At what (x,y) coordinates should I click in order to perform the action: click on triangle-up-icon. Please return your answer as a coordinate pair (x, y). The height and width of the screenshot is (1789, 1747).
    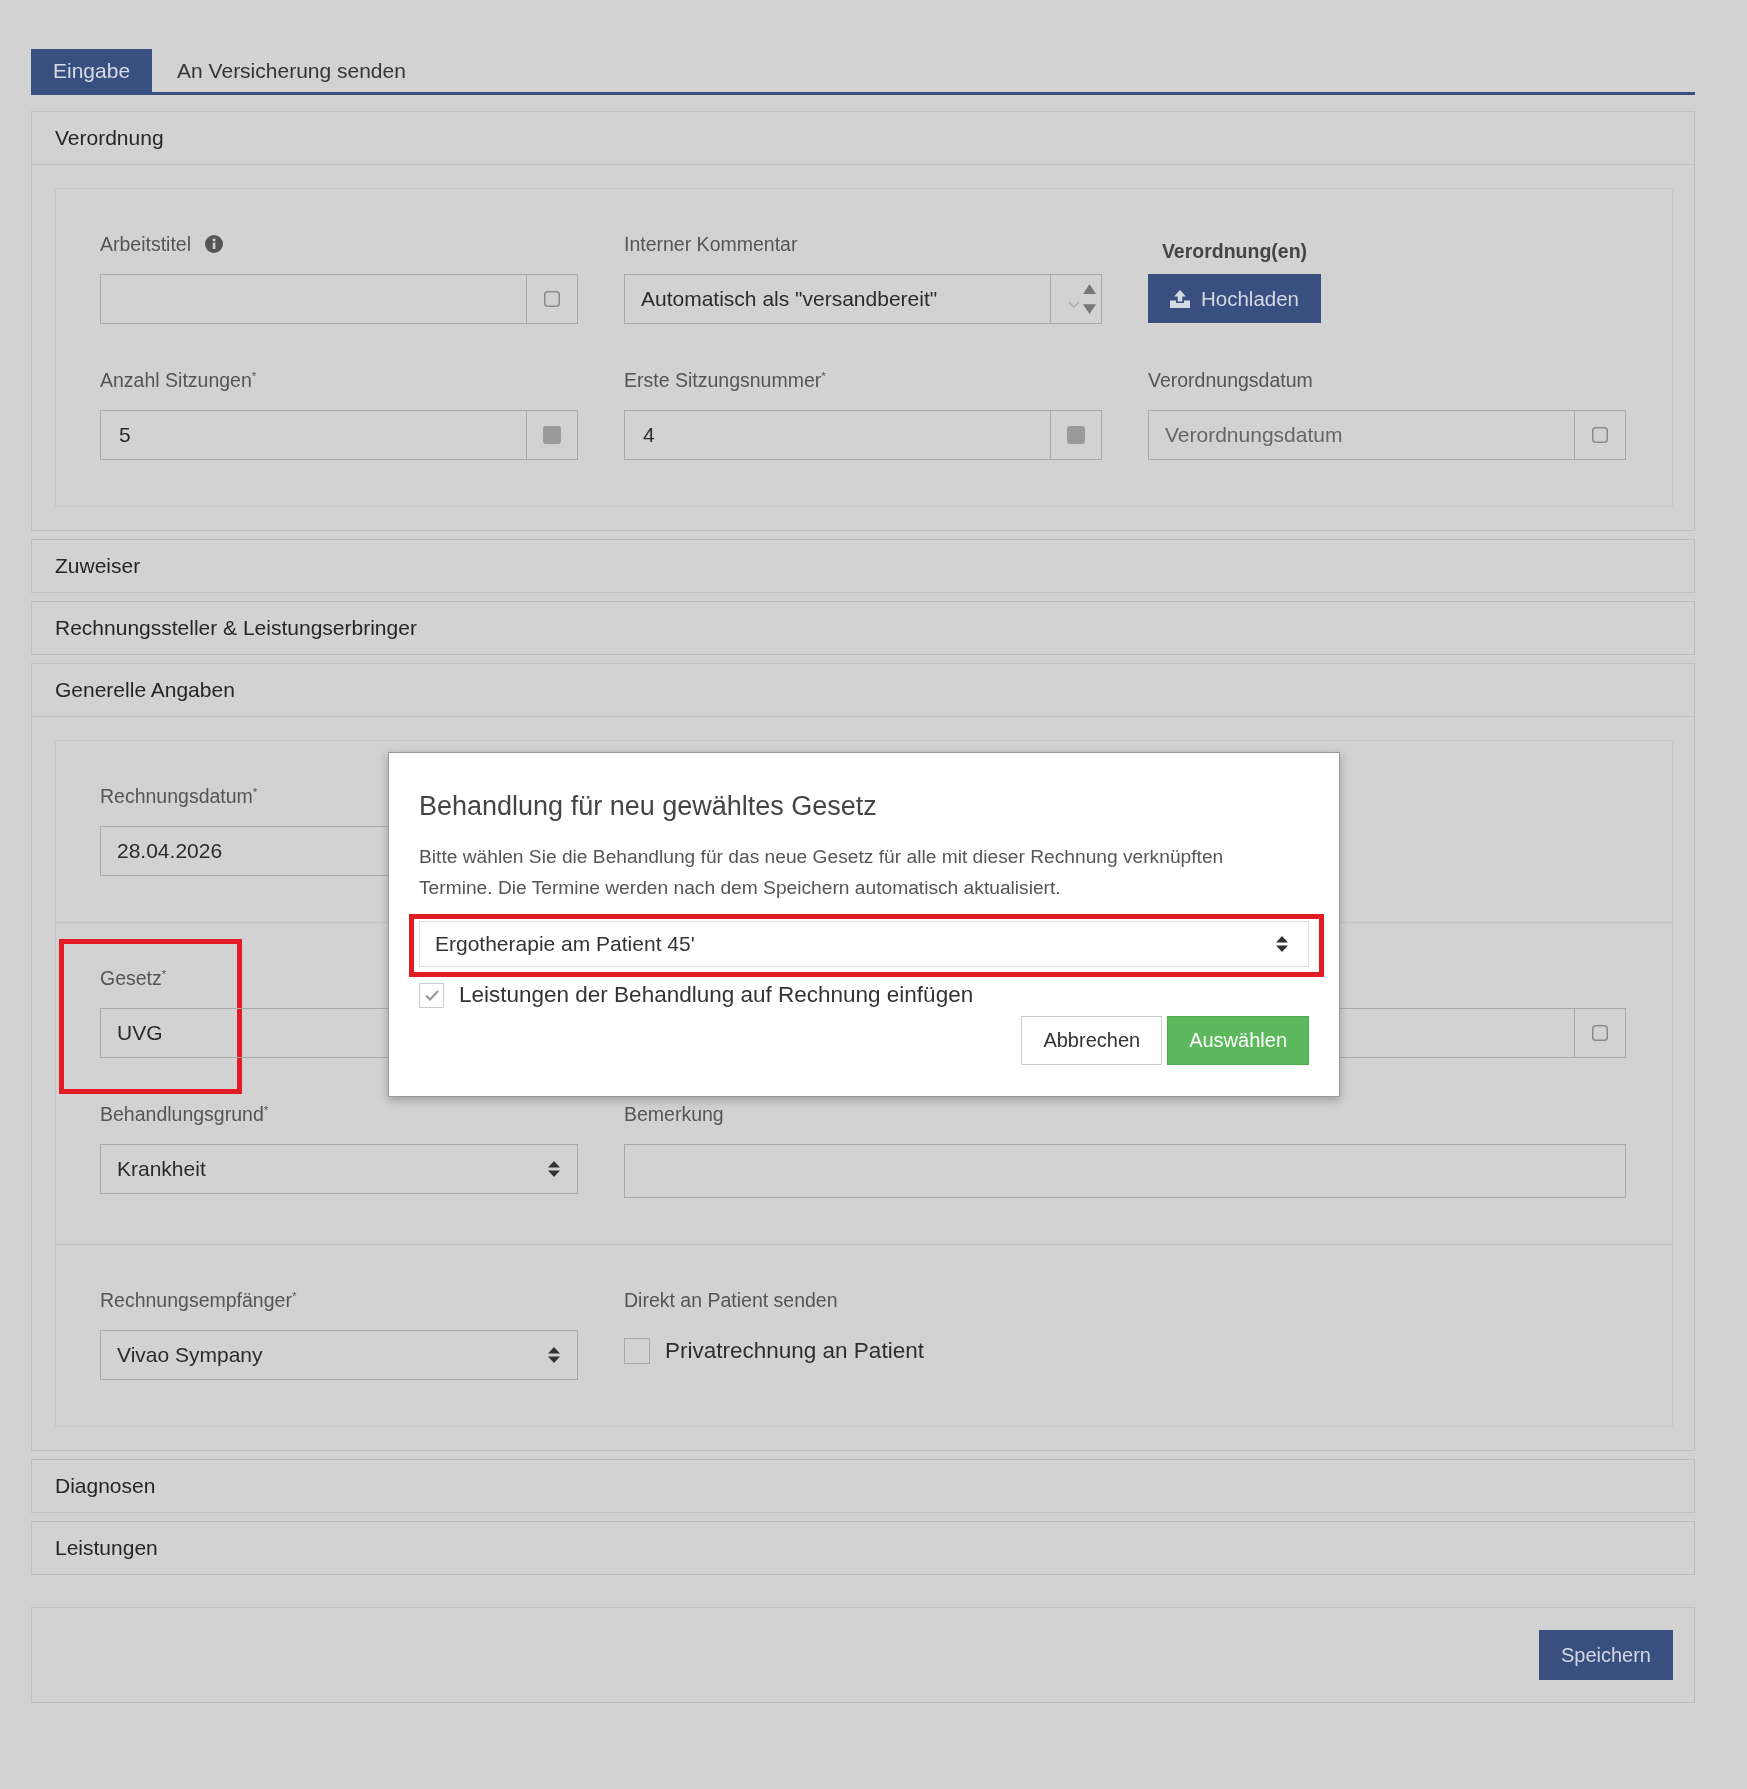
    Looking at the image, I should click on (1089, 289).